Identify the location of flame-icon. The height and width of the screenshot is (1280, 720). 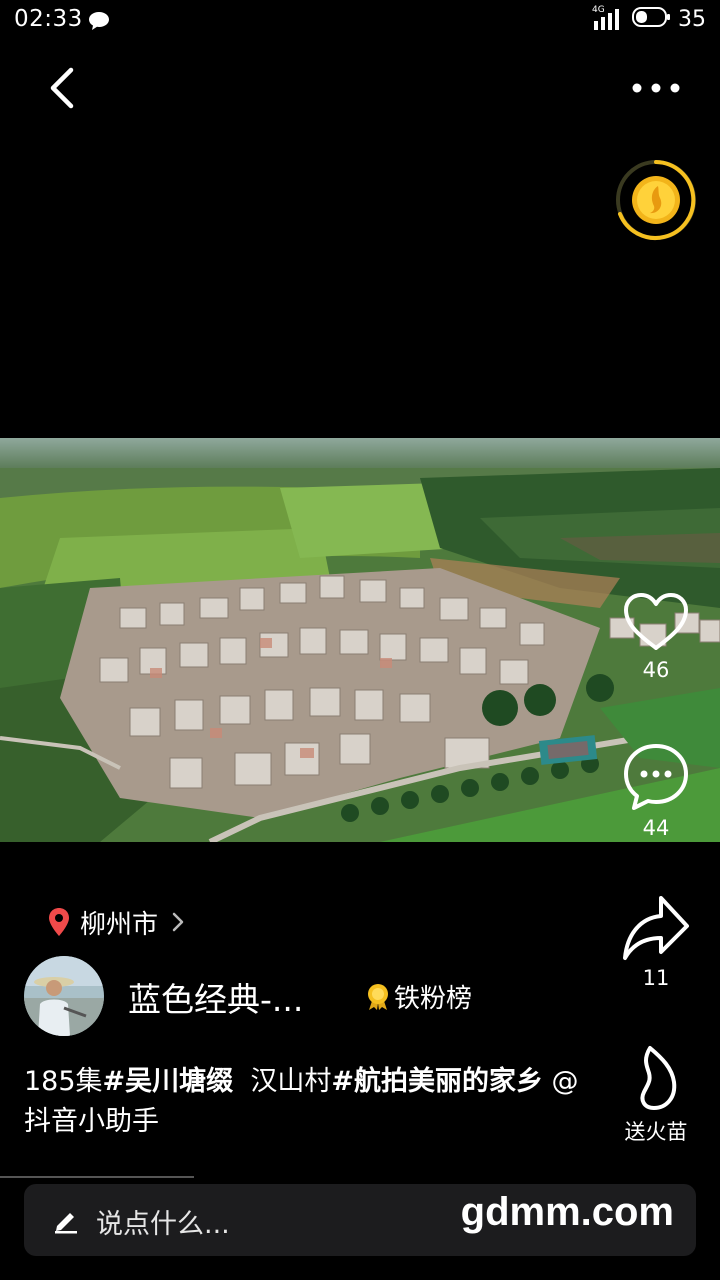
(658, 1078).